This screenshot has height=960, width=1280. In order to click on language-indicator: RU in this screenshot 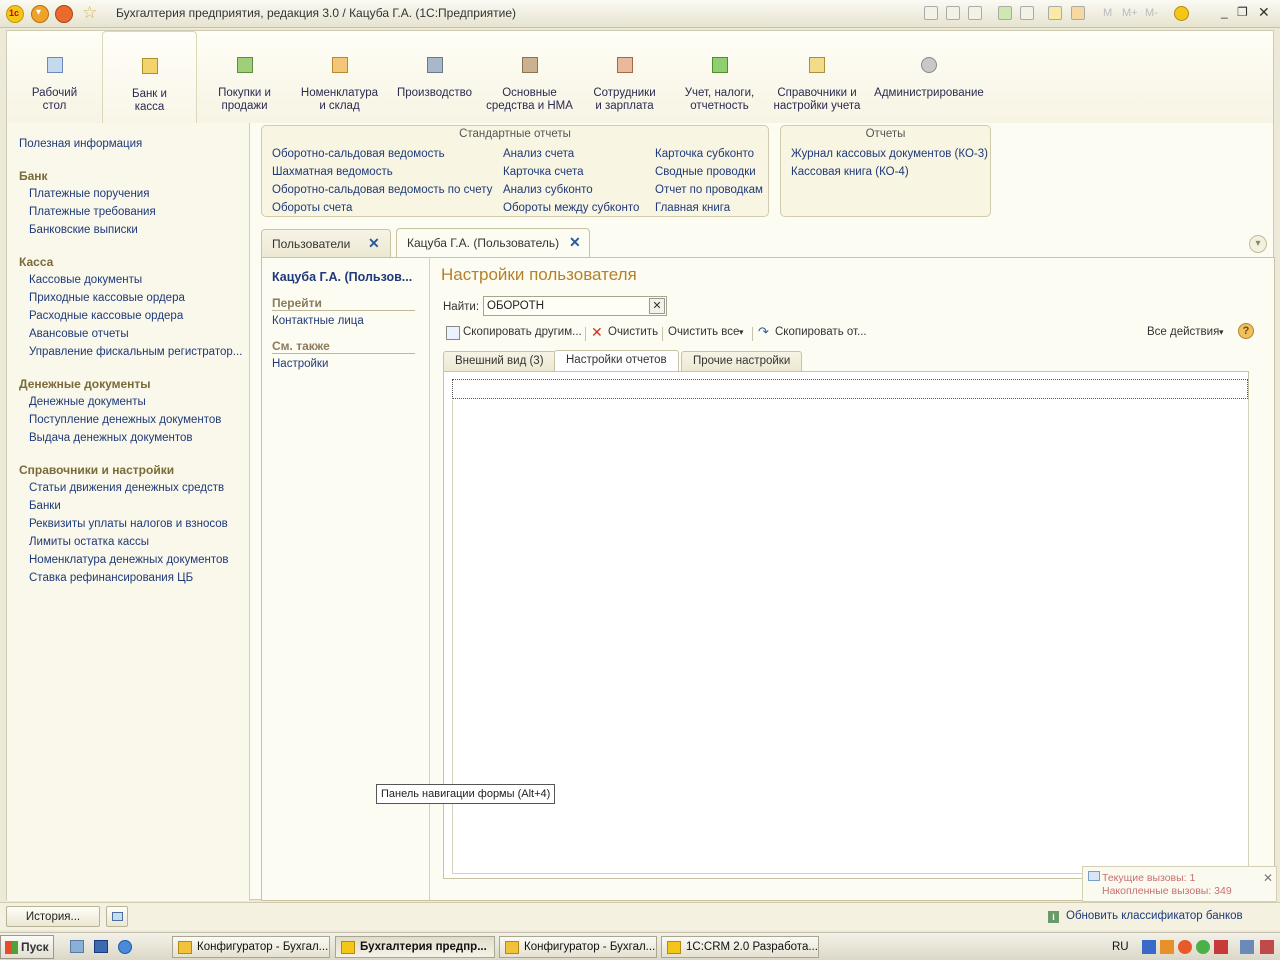, I will do `click(1120, 947)`.